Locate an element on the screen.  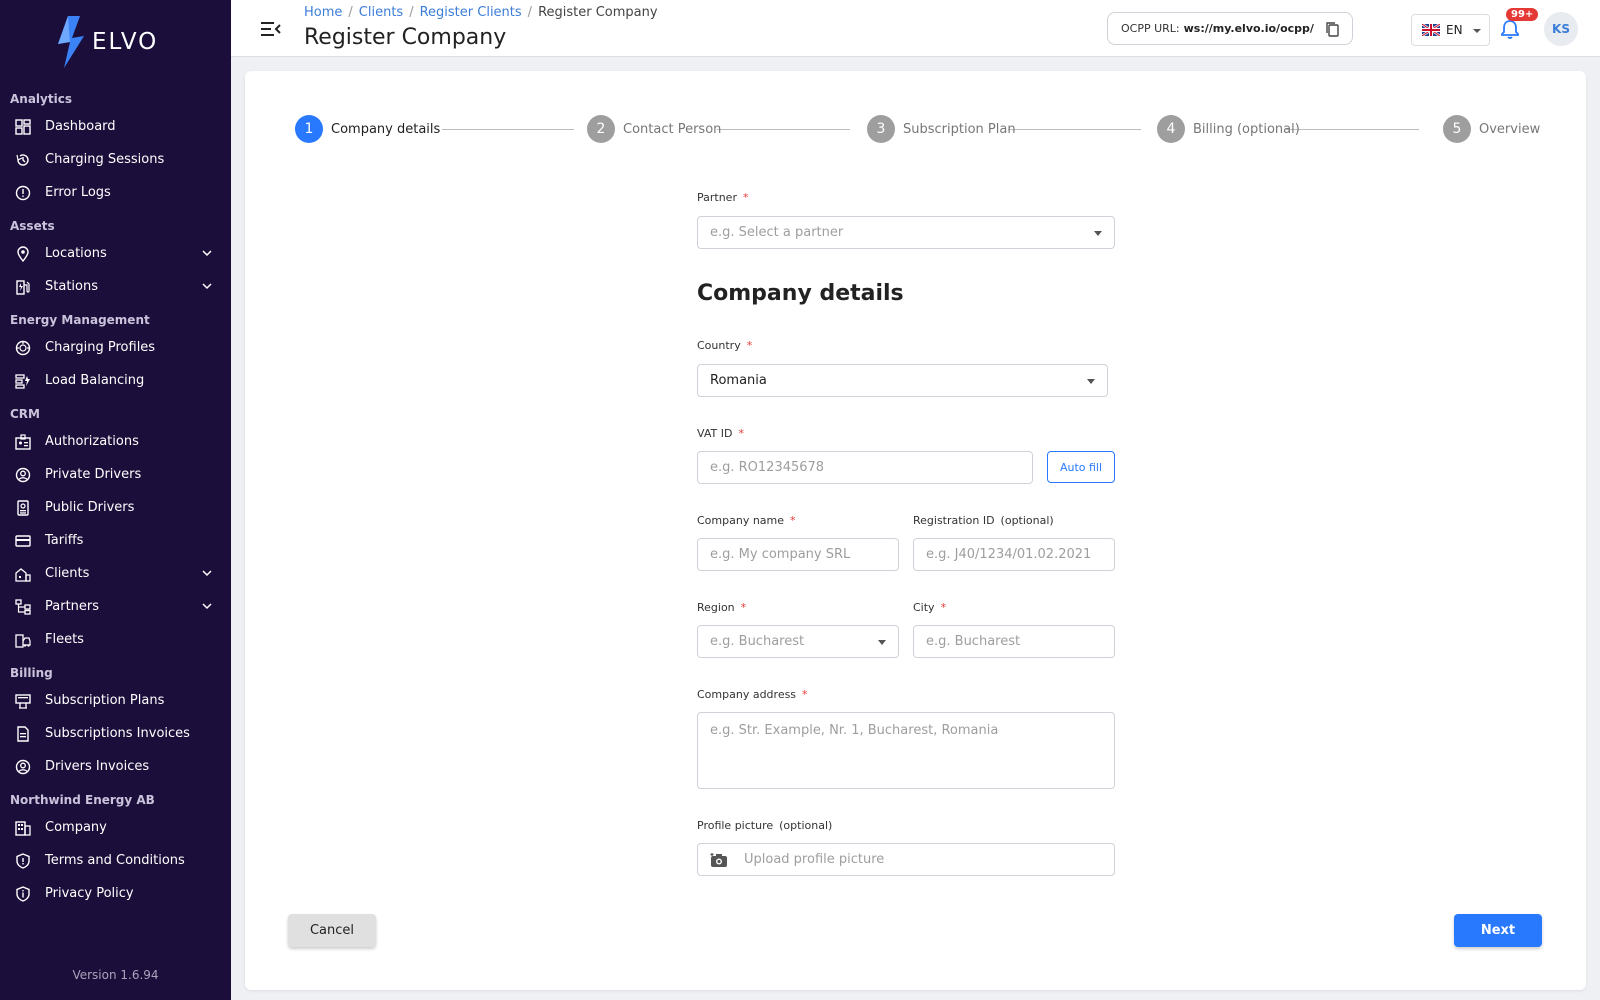
step-label: Company details is located at coordinates (386, 129).